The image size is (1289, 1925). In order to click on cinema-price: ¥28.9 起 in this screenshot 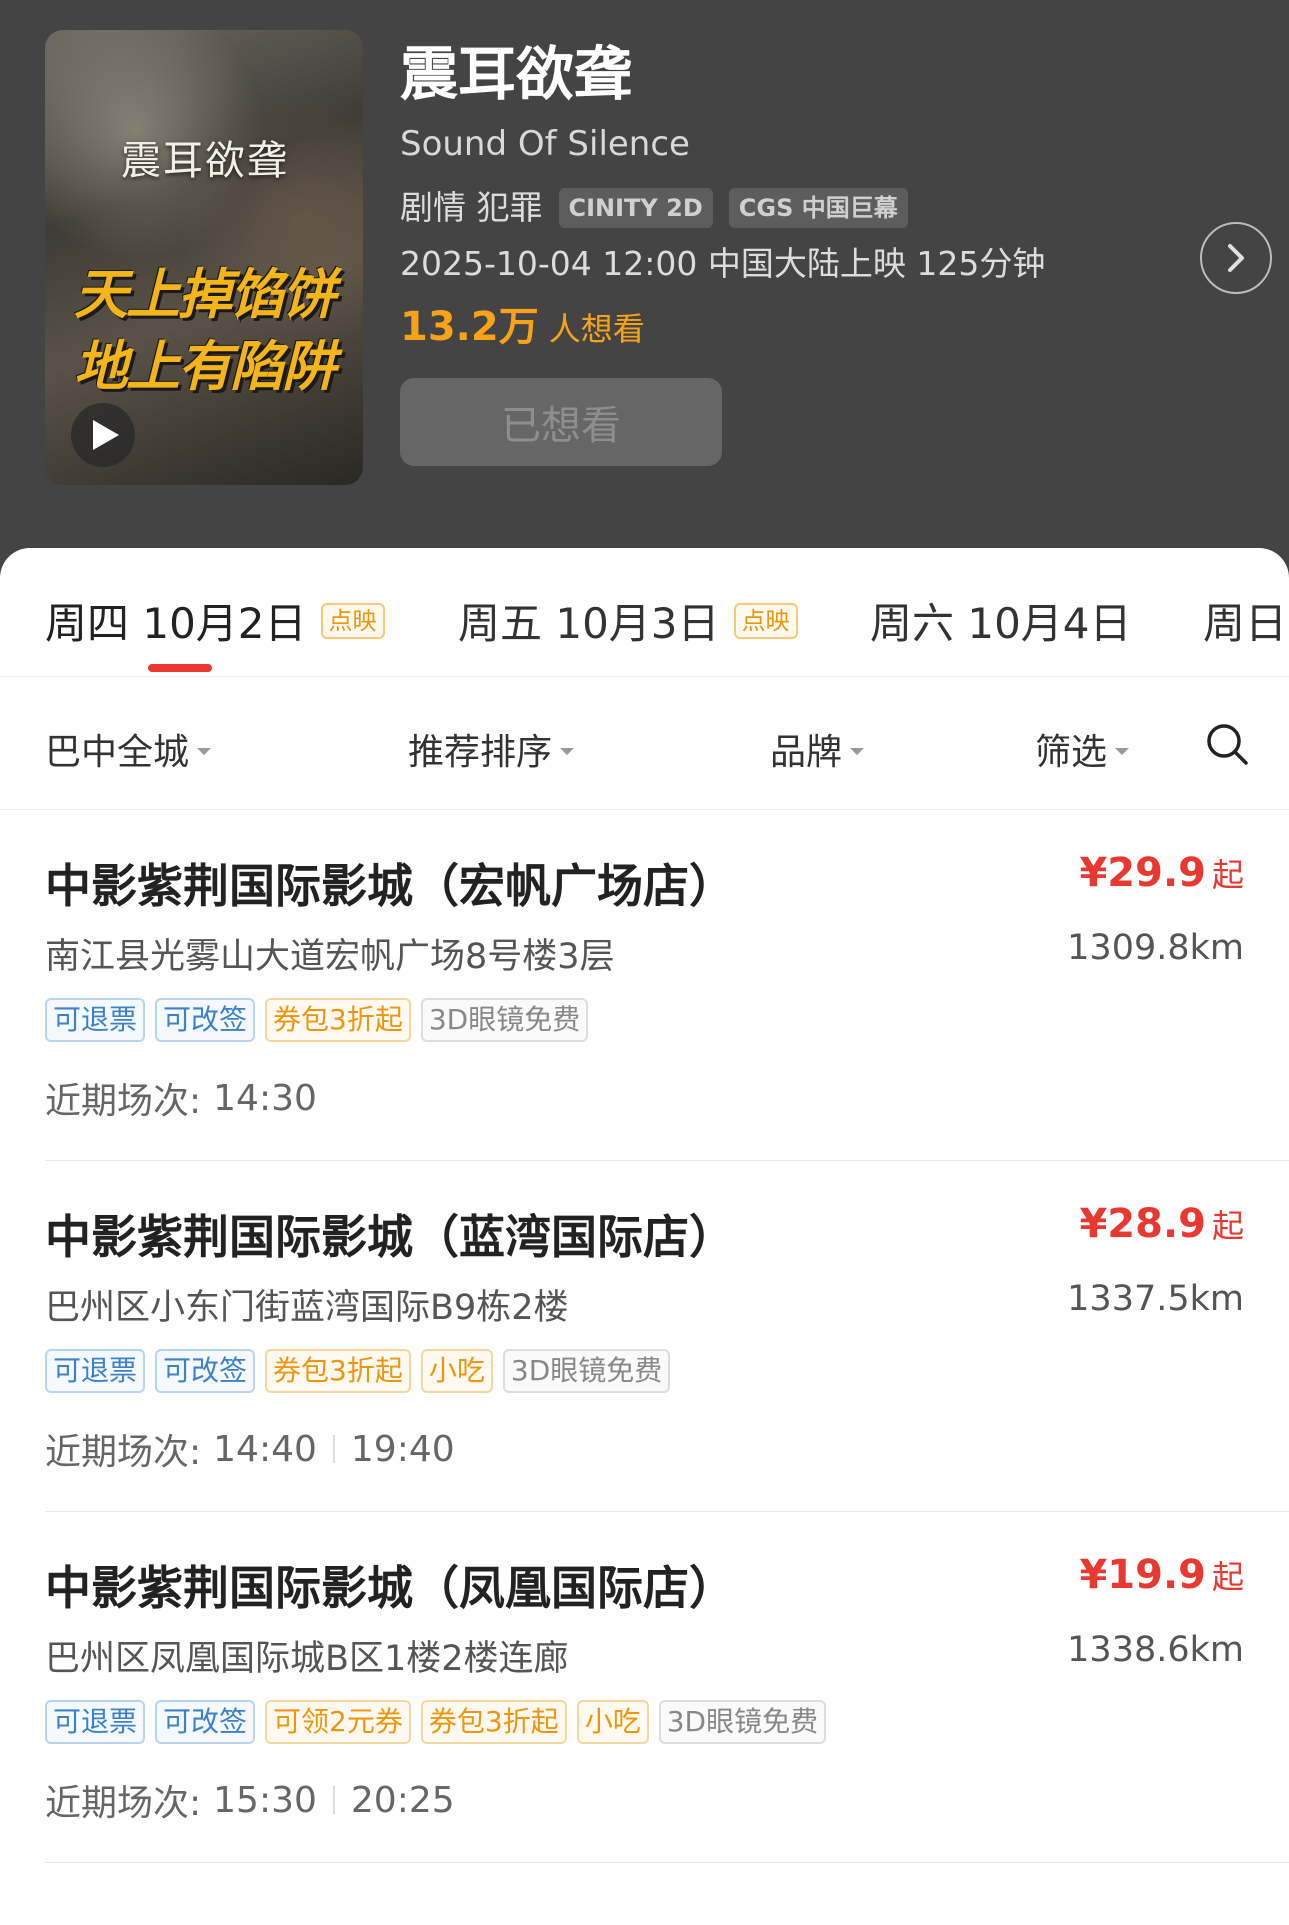, I will do `click(1161, 1224)`.